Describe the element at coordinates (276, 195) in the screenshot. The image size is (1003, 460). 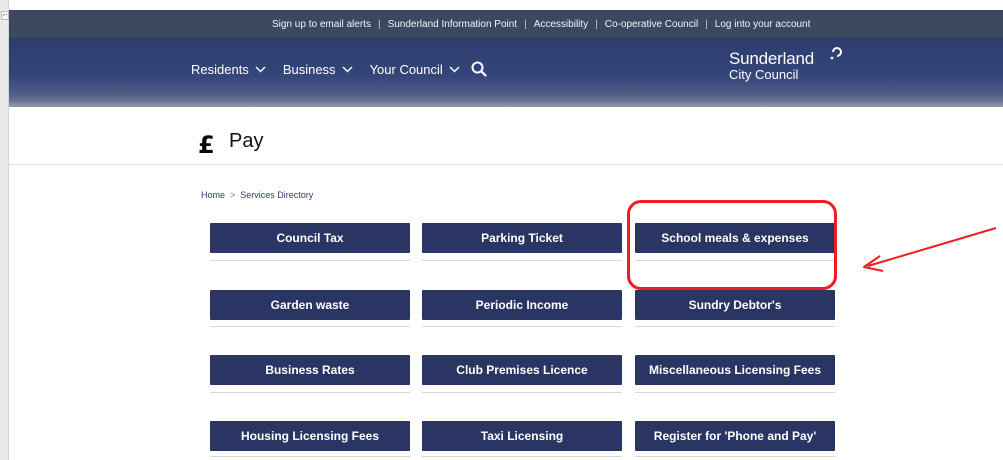
I see `breadcrumb-services-directory: Services Directory` at that location.